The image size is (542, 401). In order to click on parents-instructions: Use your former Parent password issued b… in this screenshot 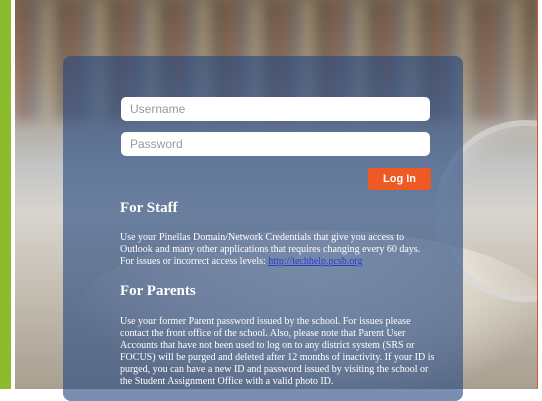, I will do `click(277, 351)`.